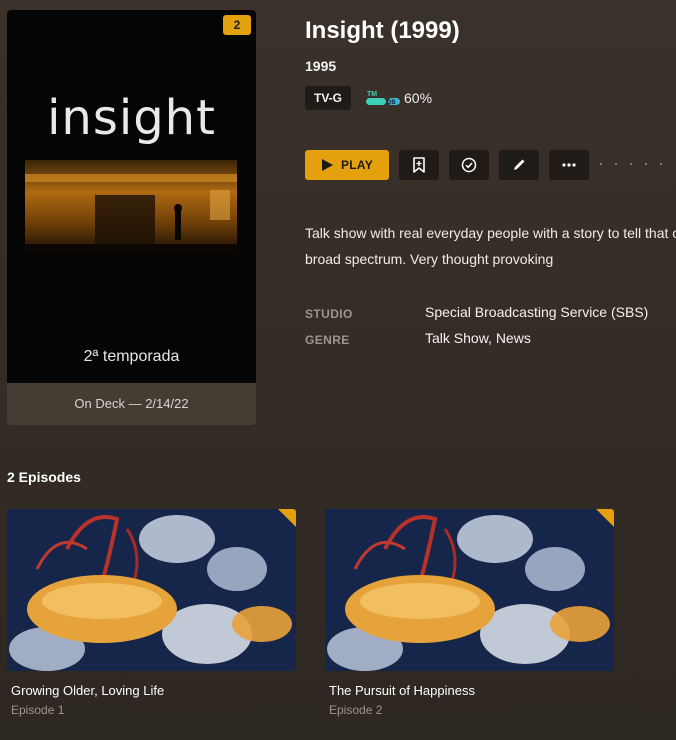  I want to click on unwatched-count-badge: 2, so click(237, 25).